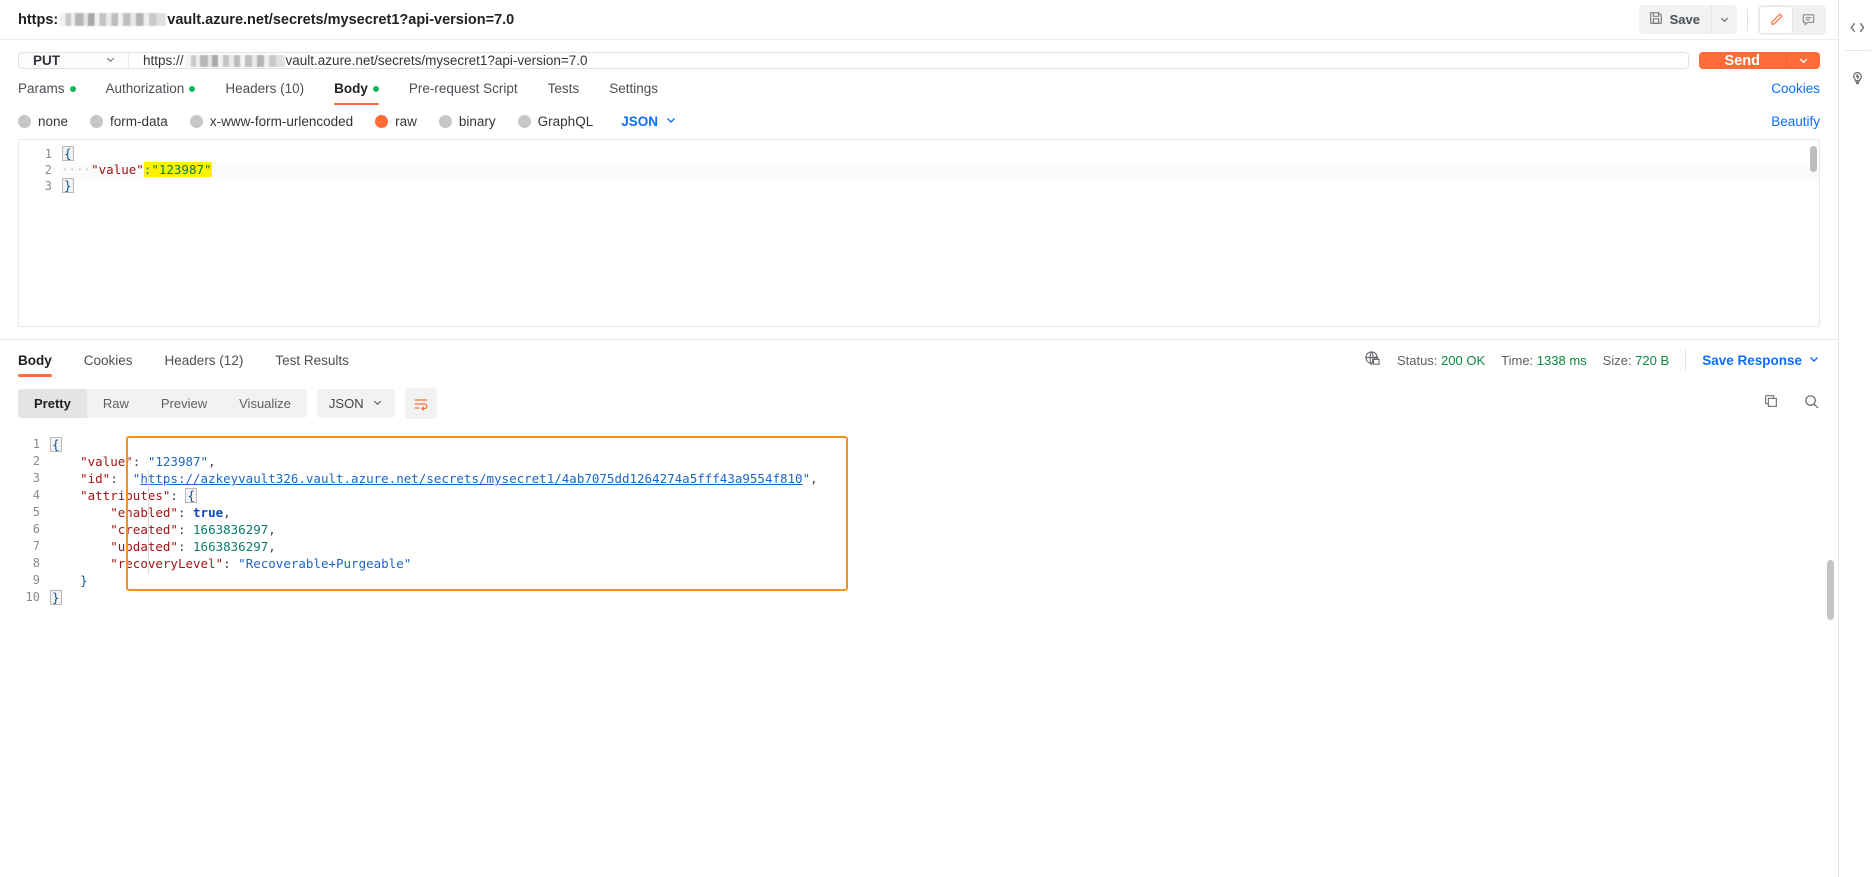 The image size is (1876, 877). What do you see at coordinates (1830, 590) in the screenshot?
I see `response-vertical-scrollbar` at bounding box center [1830, 590].